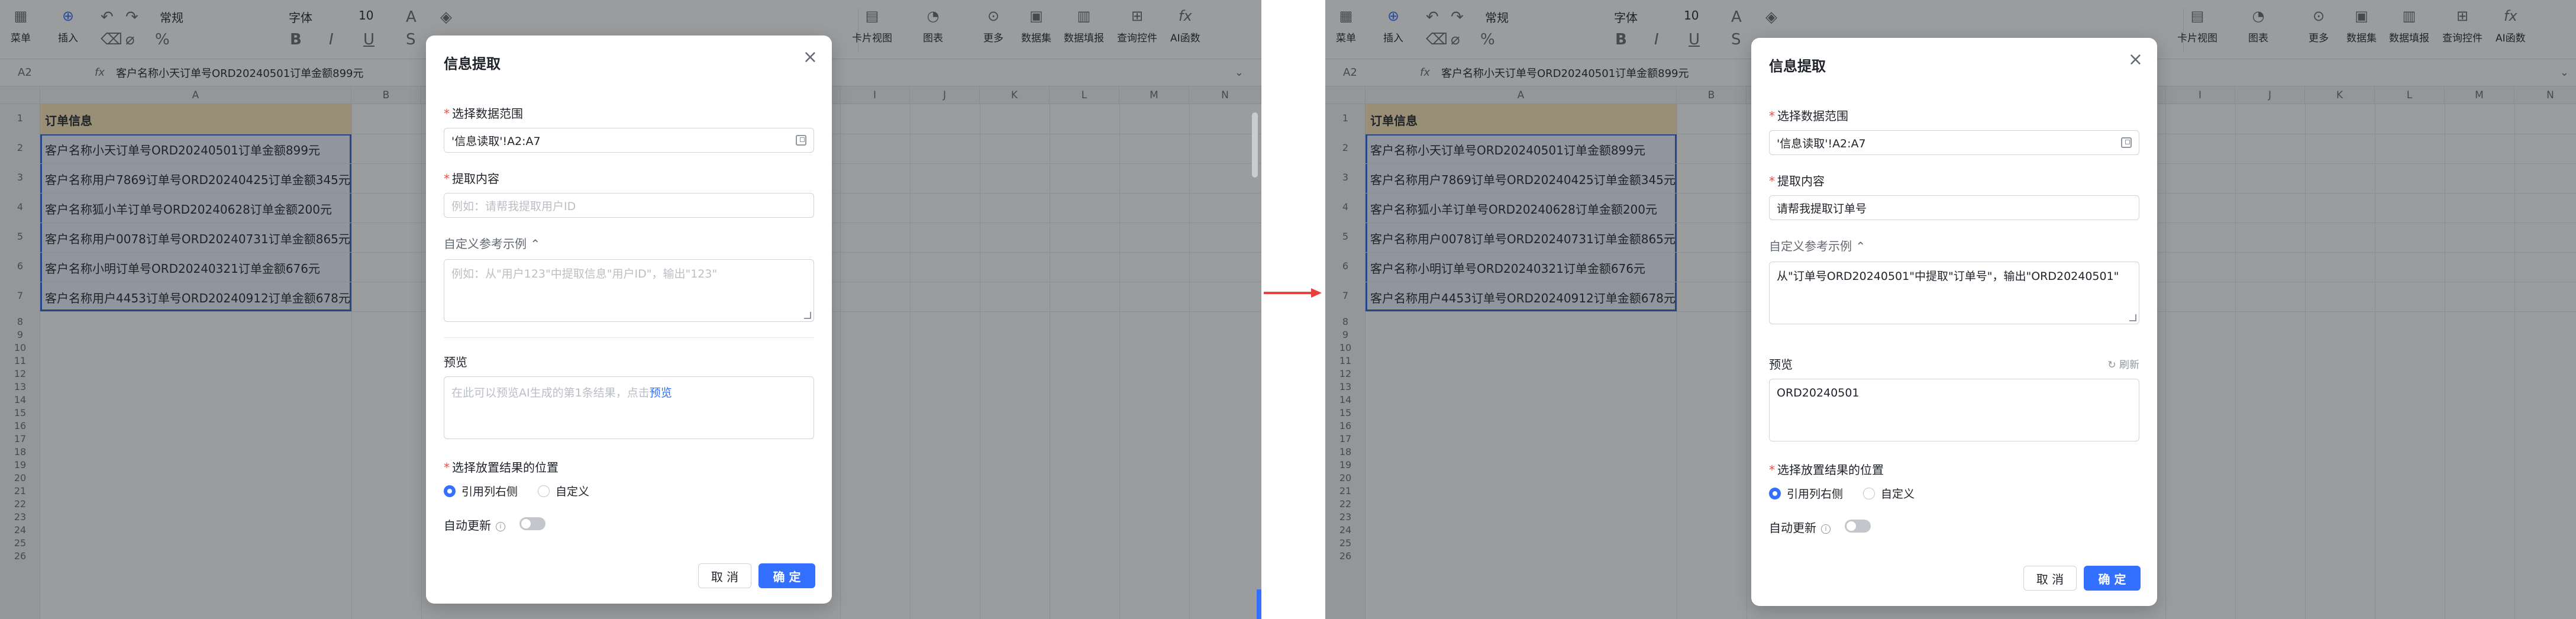 Image resolution: width=2576 pixels, height=619 pixels. Describe the element at coordinates (629, 290) in the screenshot. I see `custom-example-textarea: 例如：从"用户123"中提取信息"用户ID"，输出"123"` at that location.